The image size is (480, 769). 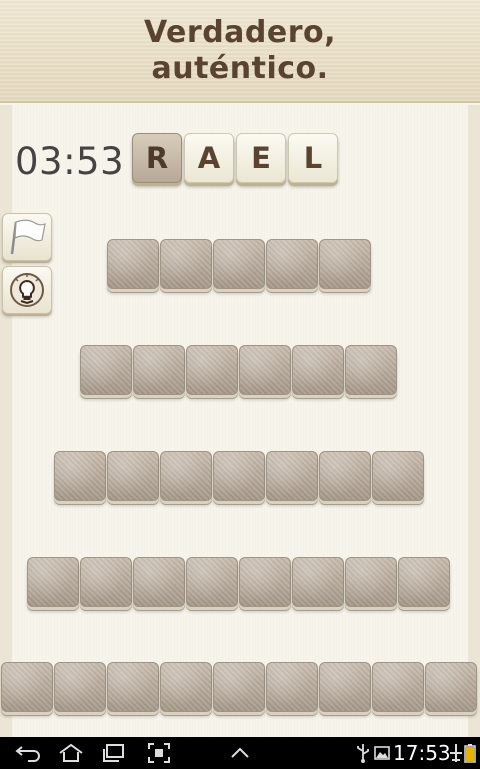 I want to click on letter-char: R, so click(x=157, y=158).